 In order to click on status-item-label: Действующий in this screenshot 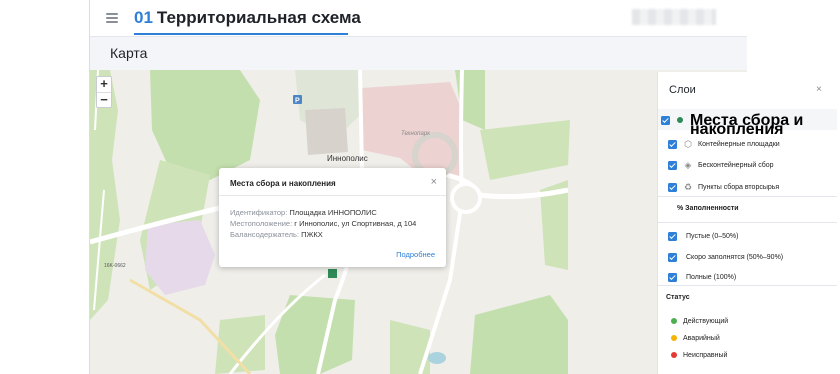, I will do `click(706, 321)`.